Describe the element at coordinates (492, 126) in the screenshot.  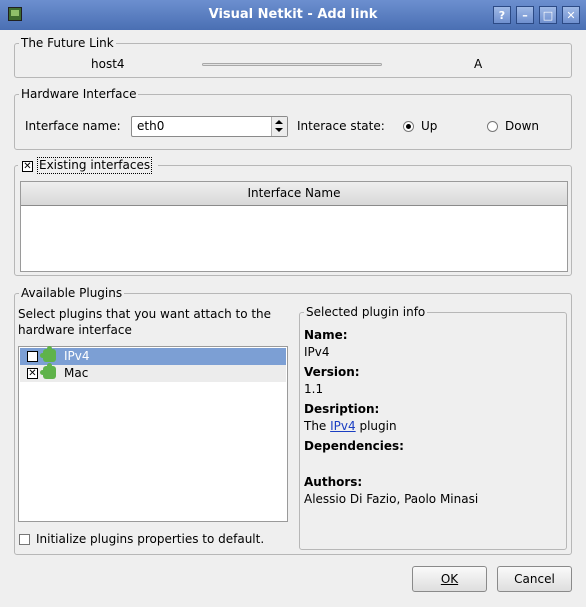
I see `state-down-radio` at that location.